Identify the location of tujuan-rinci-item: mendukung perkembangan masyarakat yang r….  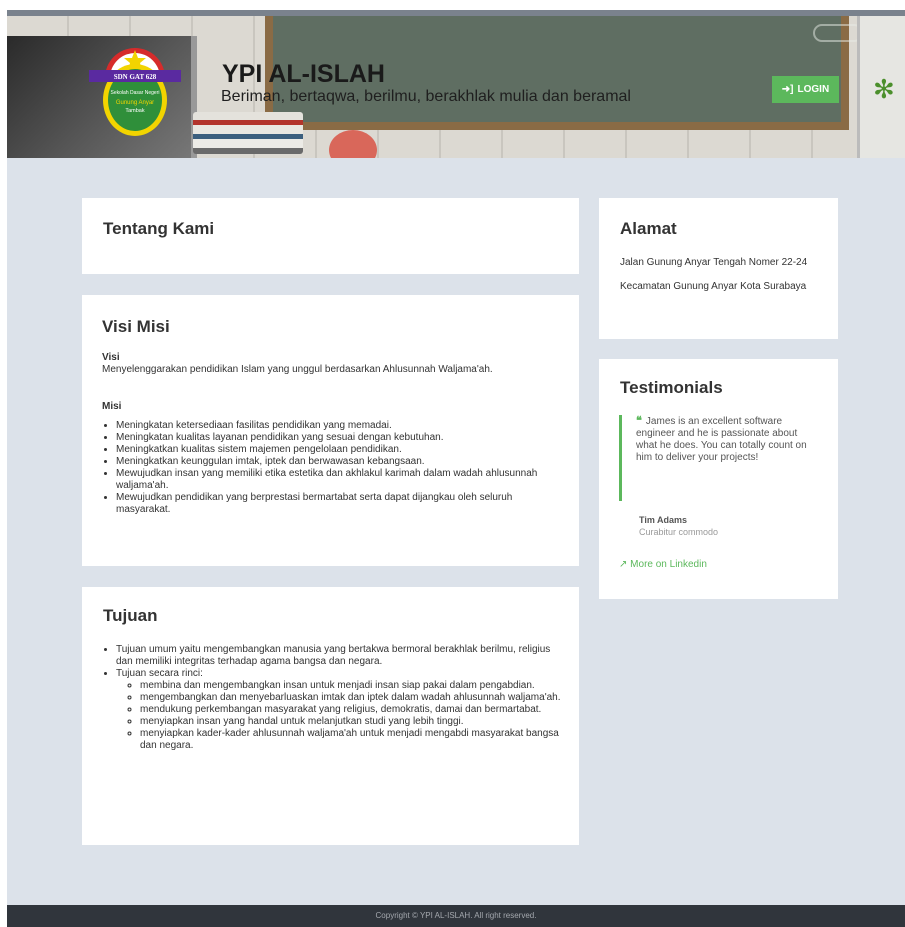
(353, 710).